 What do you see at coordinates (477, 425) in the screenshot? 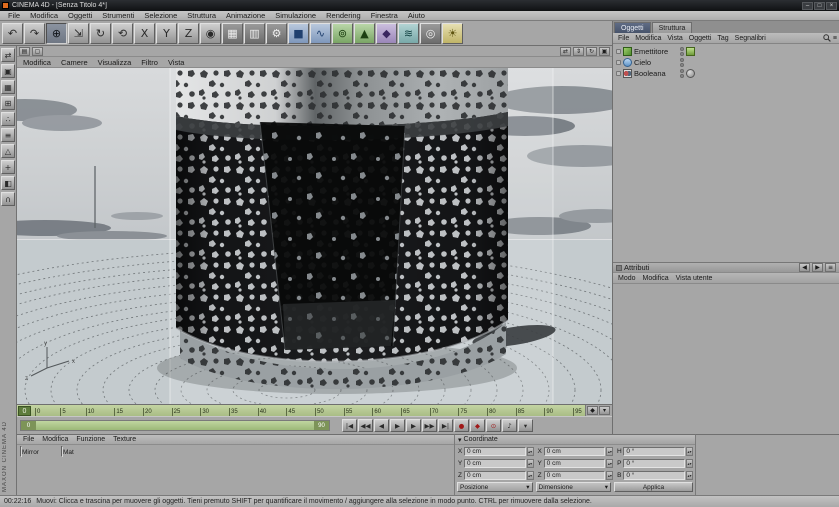
I see `record-keyframe-button: ◆` at bounding box center [477, 425].